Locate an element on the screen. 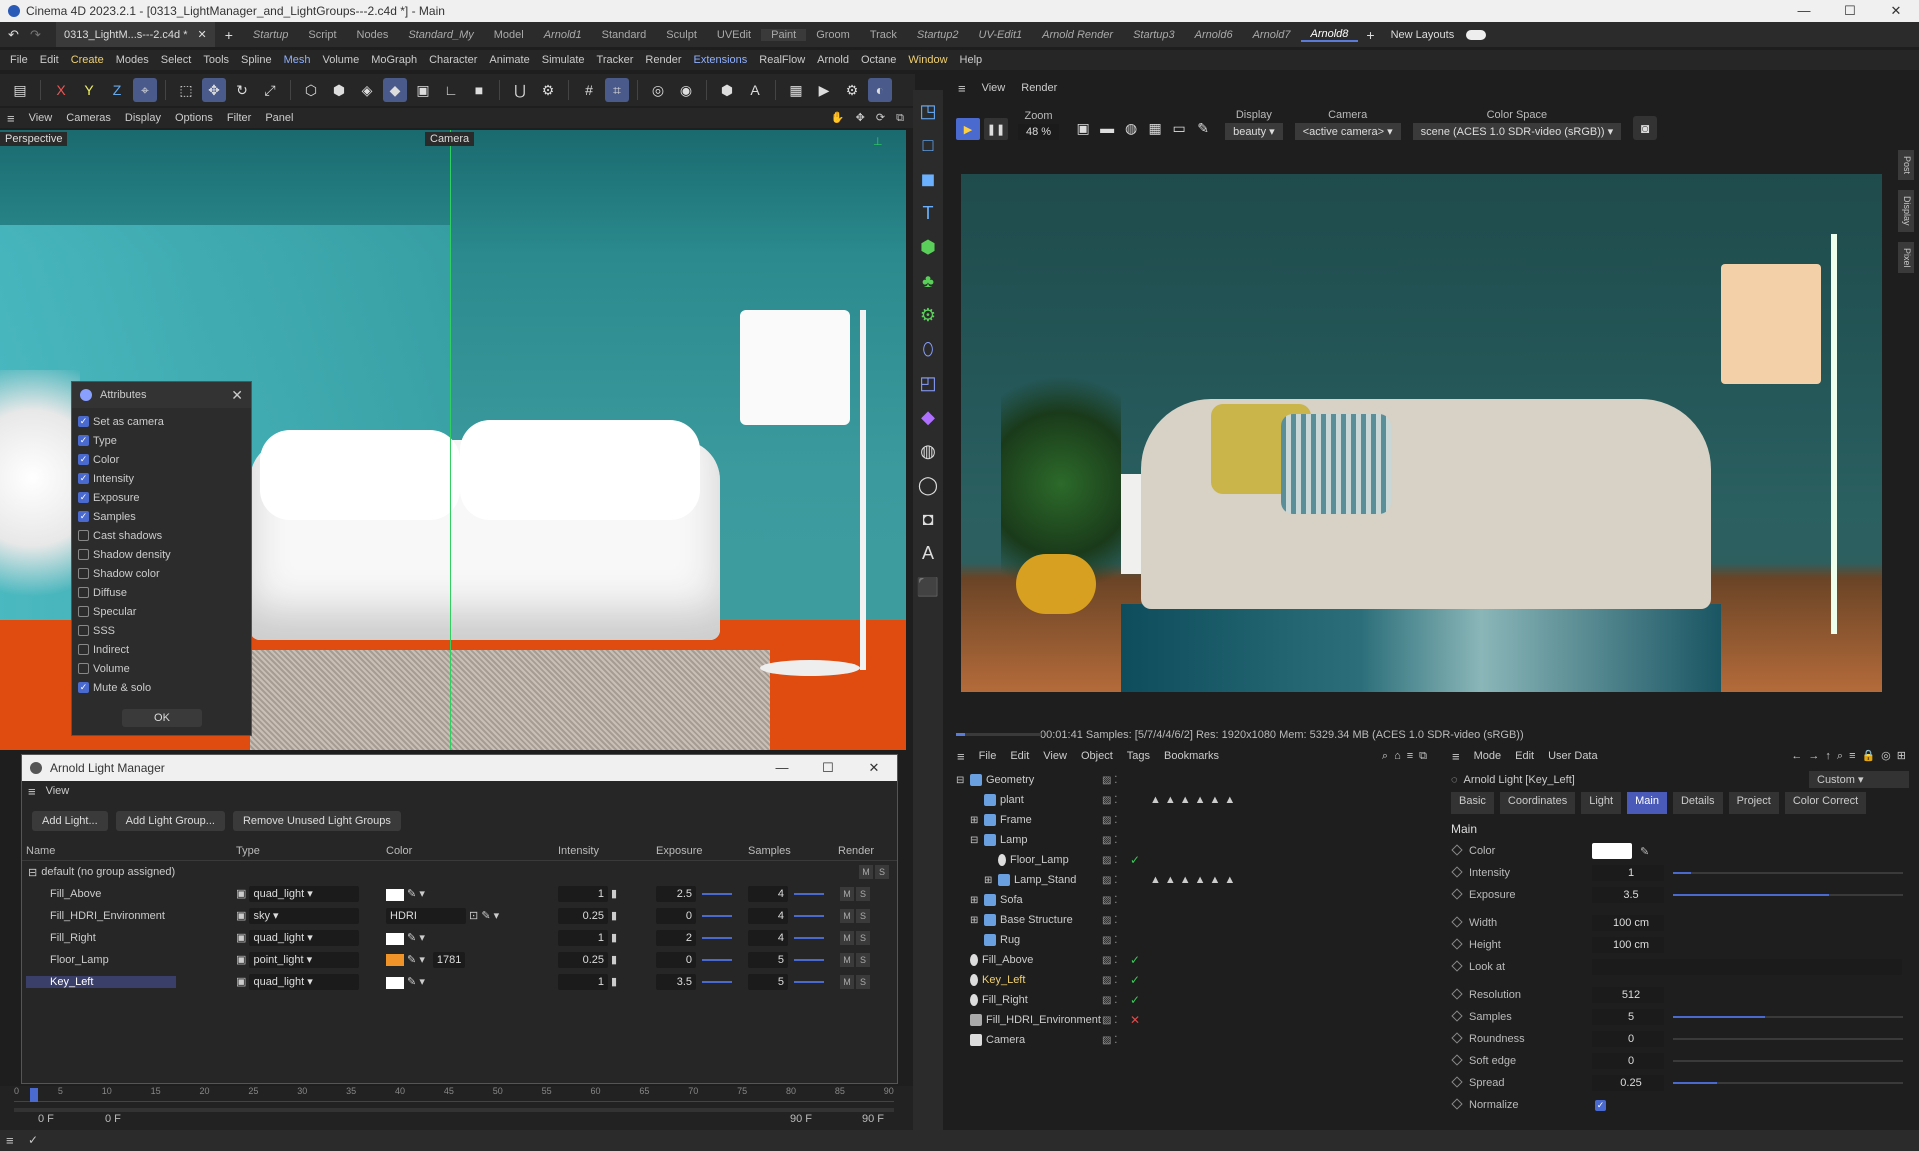 Image resolution: width=1919 pixels, height=1151 pixels. minimize-icon: — is located at coordinates (782, 768).